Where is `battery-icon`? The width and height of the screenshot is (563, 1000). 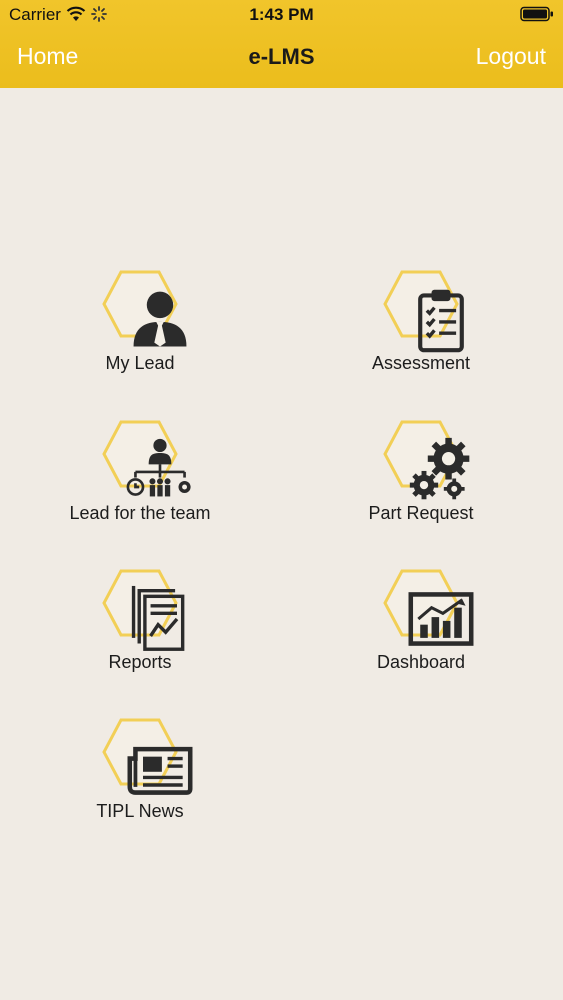 battery-icon is located at coordinates (537, 16).